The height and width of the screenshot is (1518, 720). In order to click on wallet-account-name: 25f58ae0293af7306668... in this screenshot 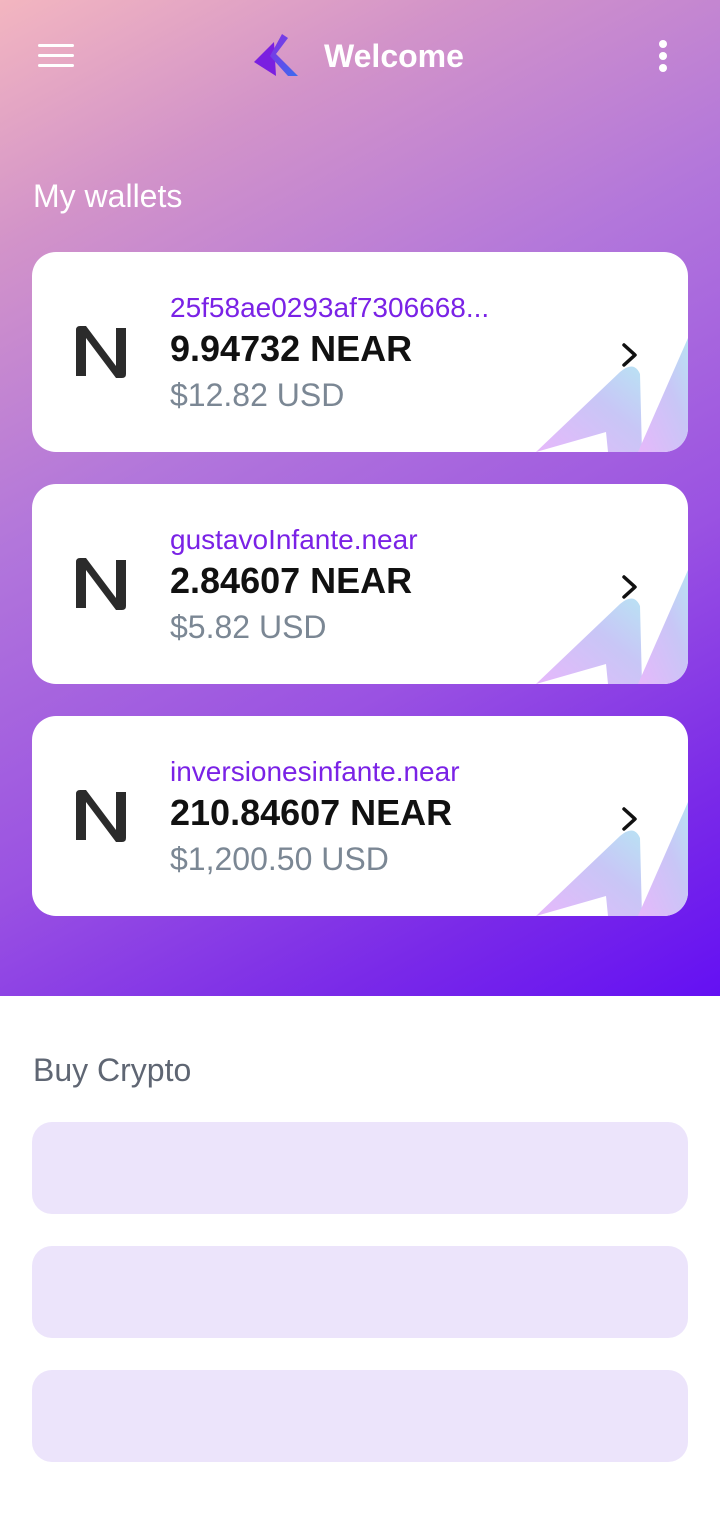, I will do `click(330, 307)`.